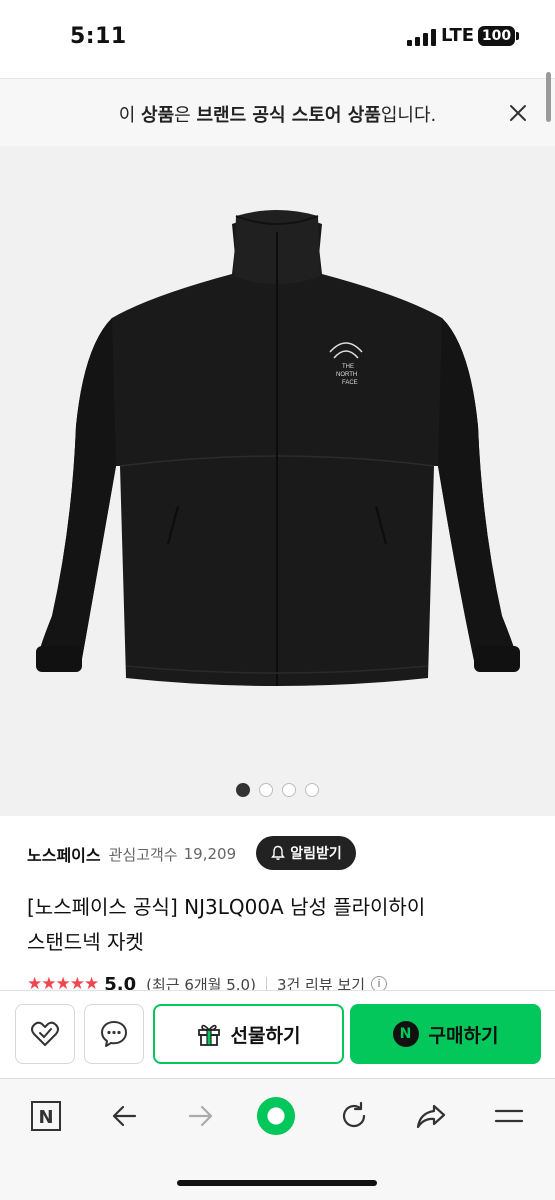 This screenshot has width=555, height=1200. I want to click on npay-icon: N, so click(405, 1034).